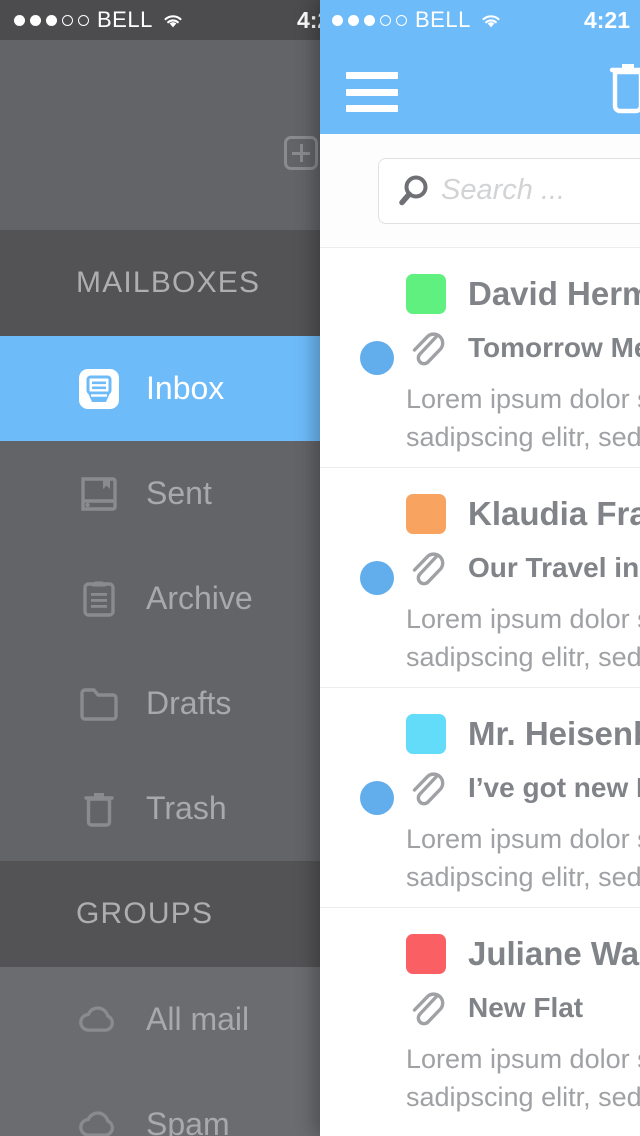 This screenshot has height=1136, width=640. Describe the element at coordinates (554, 953) in the screenshot. I see `sender-name: Juliane Wagner` at that location.